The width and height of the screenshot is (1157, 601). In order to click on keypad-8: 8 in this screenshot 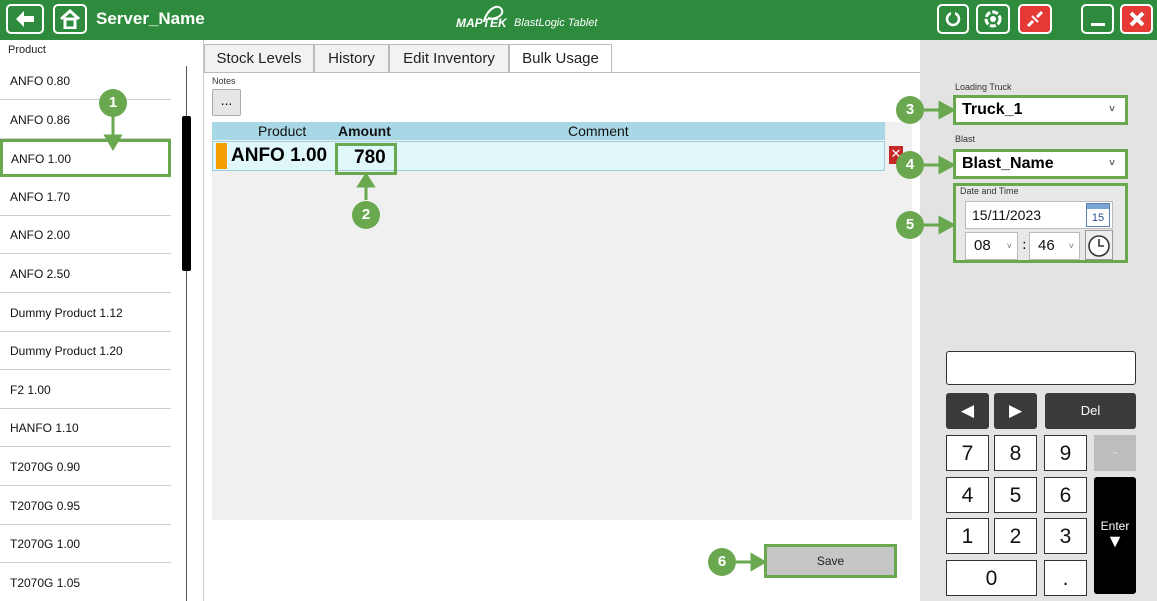, I will do `click(1015, 453)`.